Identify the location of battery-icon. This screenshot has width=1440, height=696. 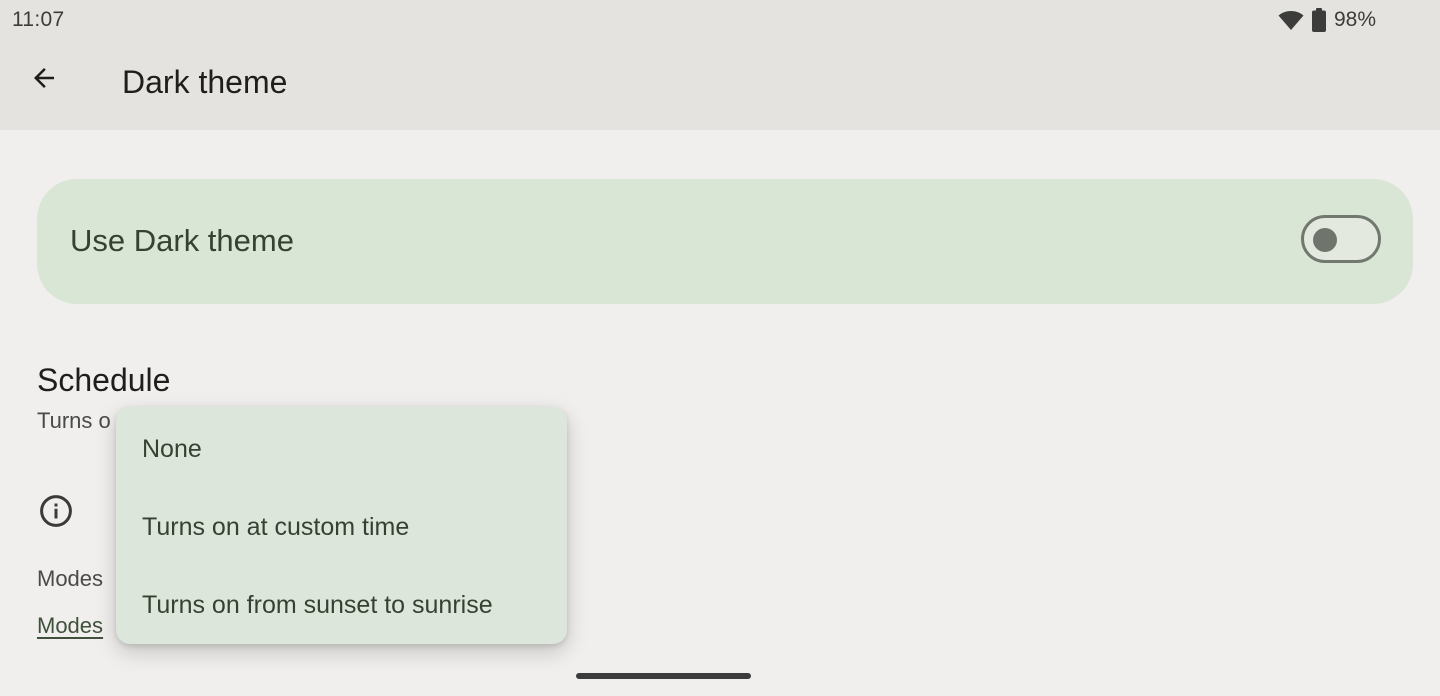
(1318, 20).